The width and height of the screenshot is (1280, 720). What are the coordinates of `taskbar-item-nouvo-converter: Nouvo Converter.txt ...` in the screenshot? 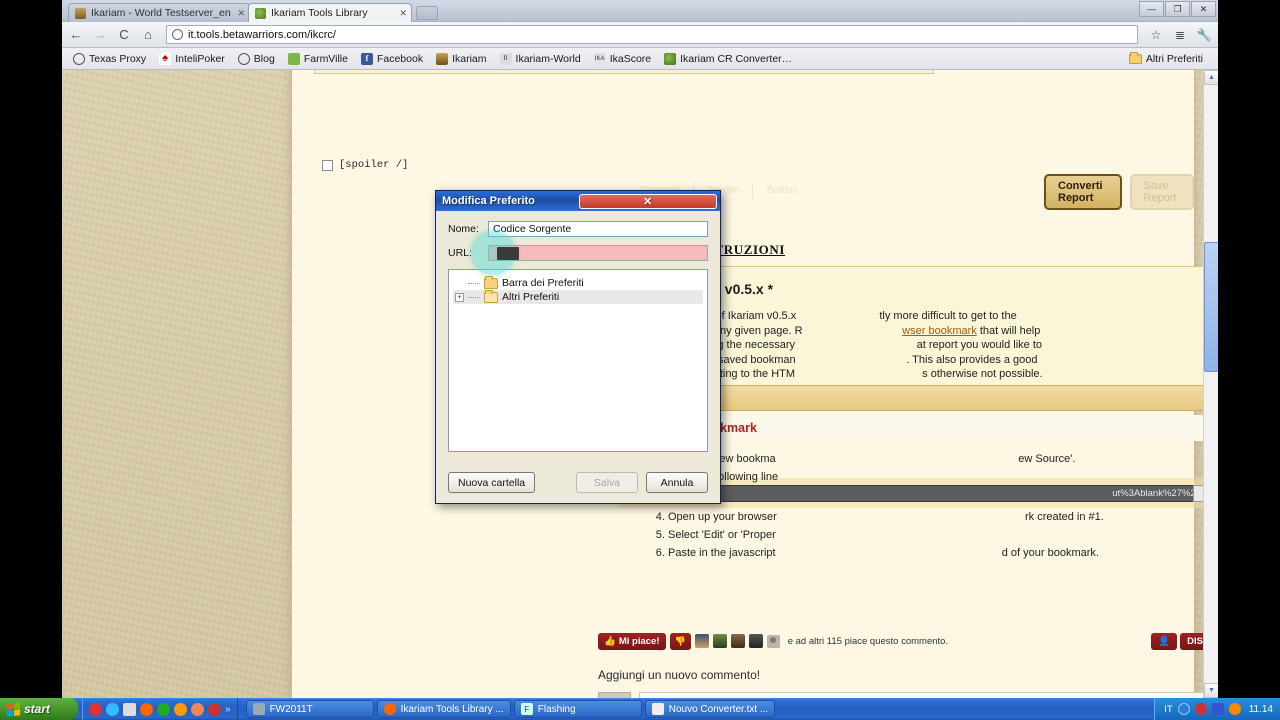 It's located at (710, 709).